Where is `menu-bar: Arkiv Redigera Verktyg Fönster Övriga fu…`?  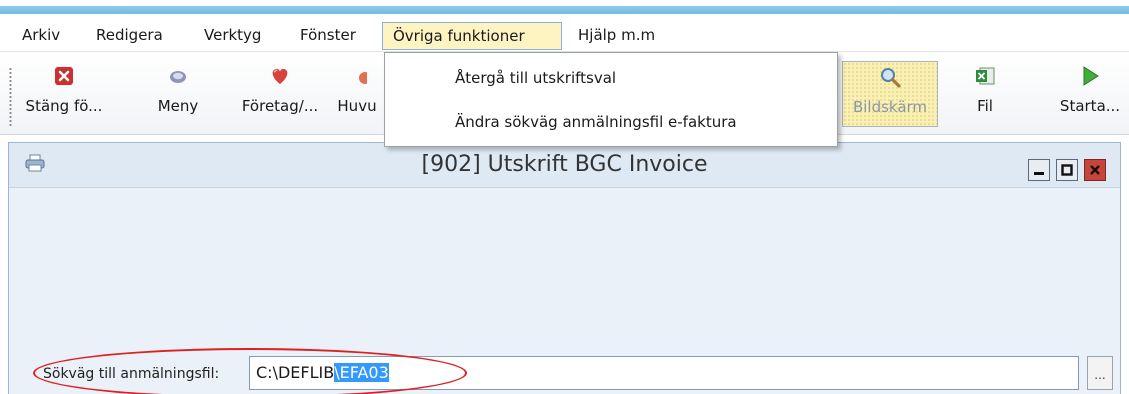
menu-bar: Arkiv Redigera Verktyg Fönster Övriga fu… is located at coordinates (564, 35).